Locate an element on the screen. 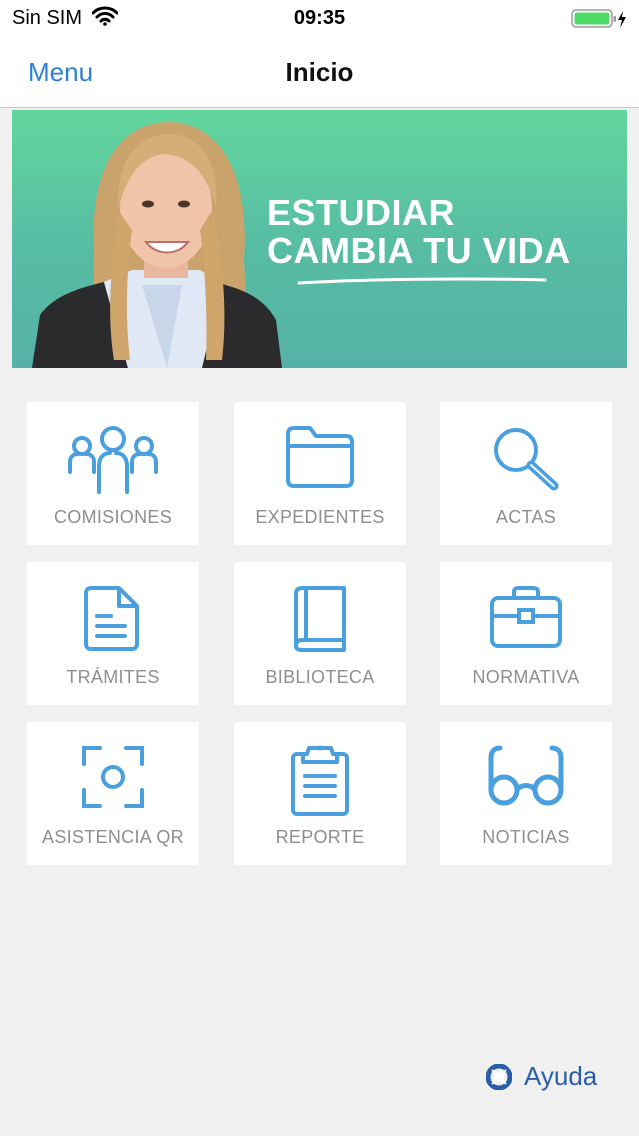 This screenshot has width=639, height=1136. search-icon is located at coordinates (526, 459).